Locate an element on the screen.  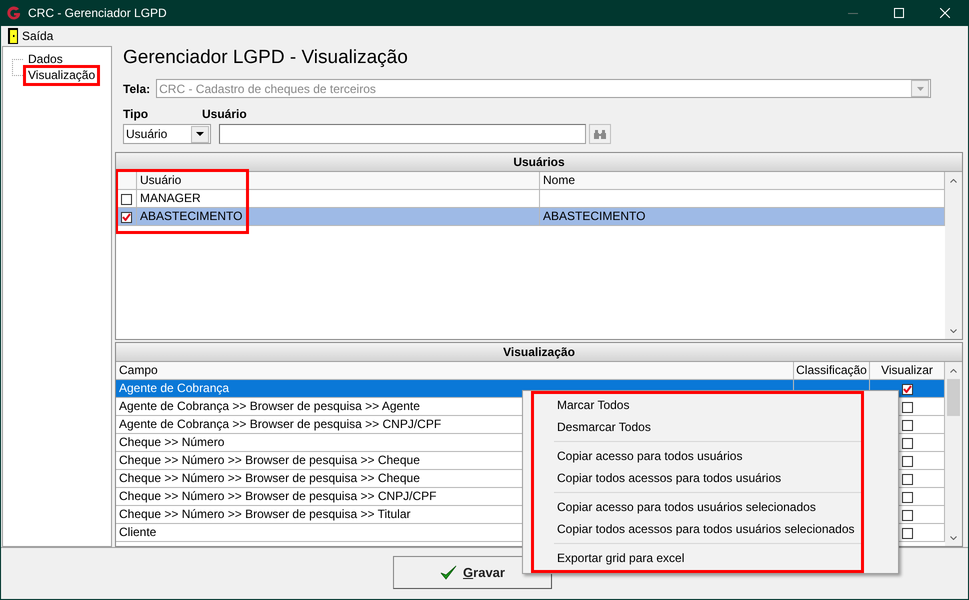
tree-line is located at coordinates (18, 67).